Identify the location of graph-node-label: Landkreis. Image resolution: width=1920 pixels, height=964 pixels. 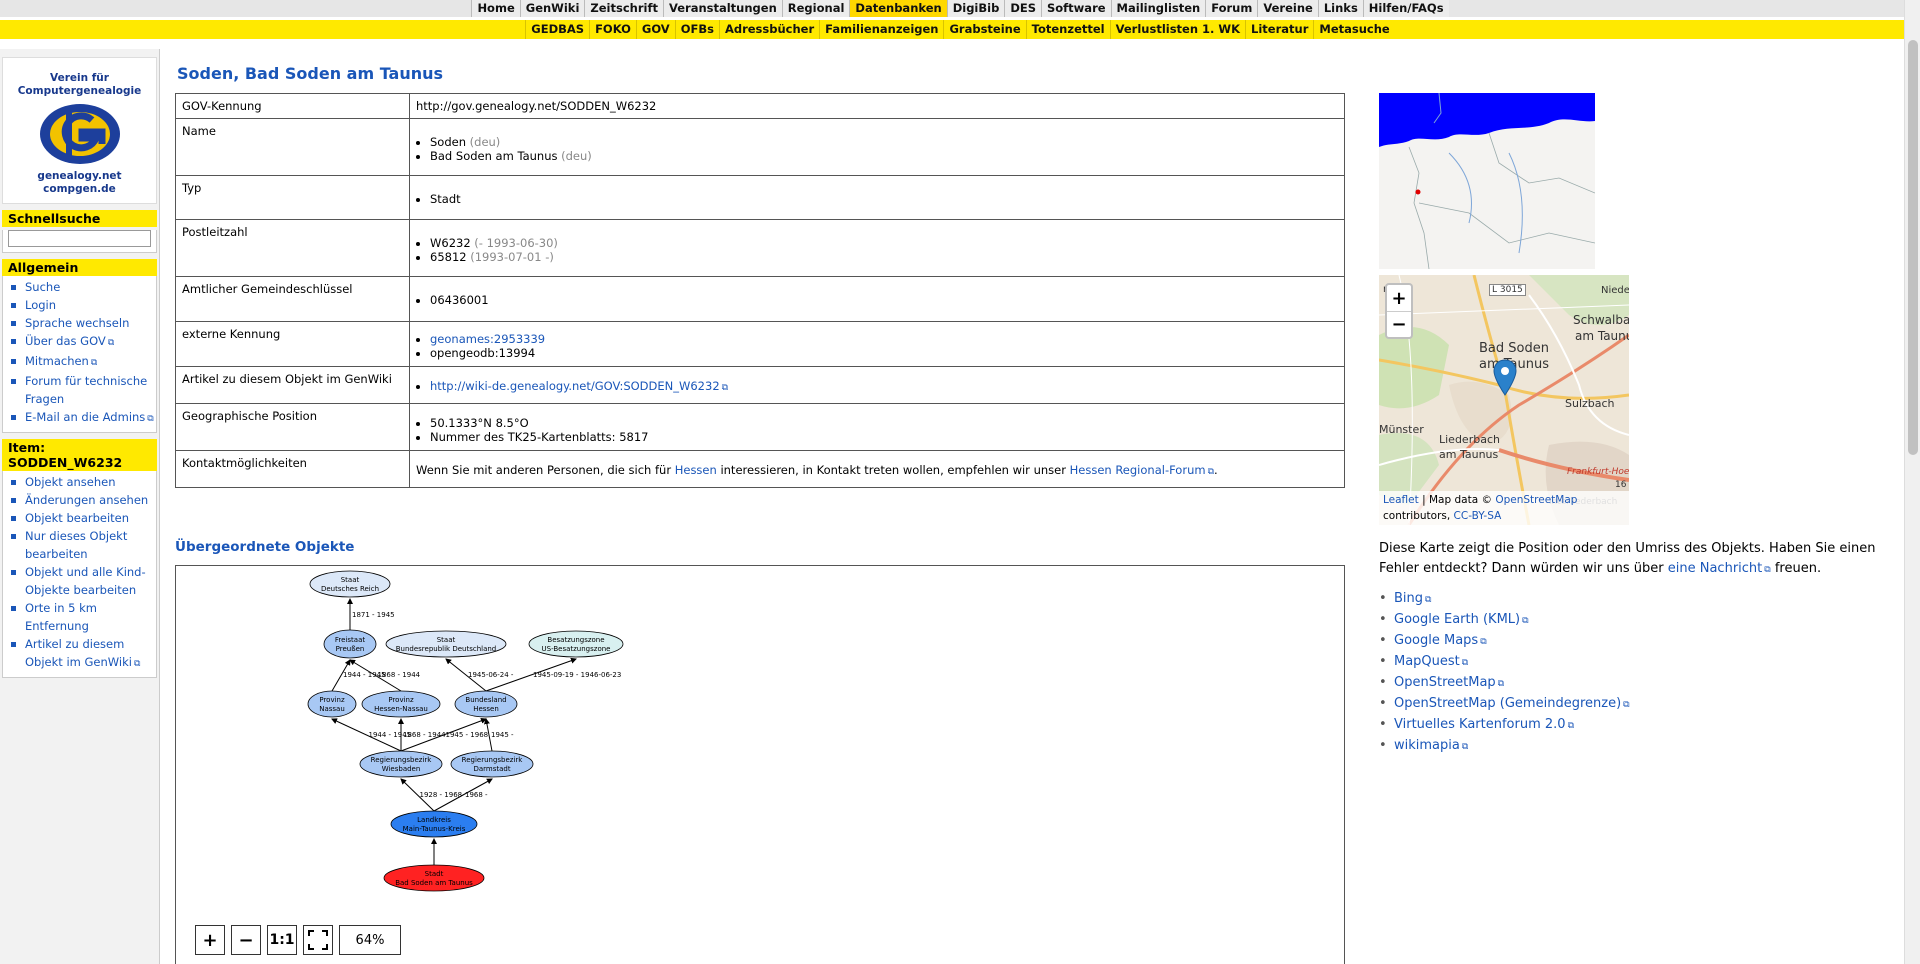
(434, 820).